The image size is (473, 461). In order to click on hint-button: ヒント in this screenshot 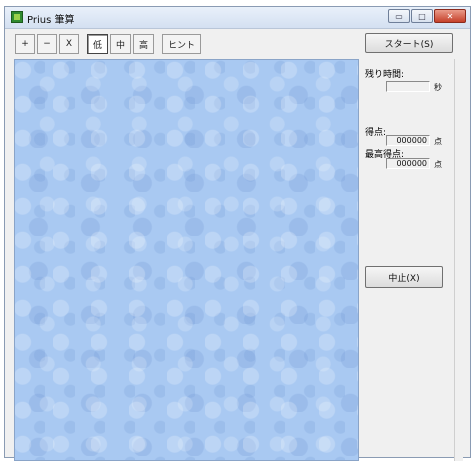, I will do `click(182, 44)`.